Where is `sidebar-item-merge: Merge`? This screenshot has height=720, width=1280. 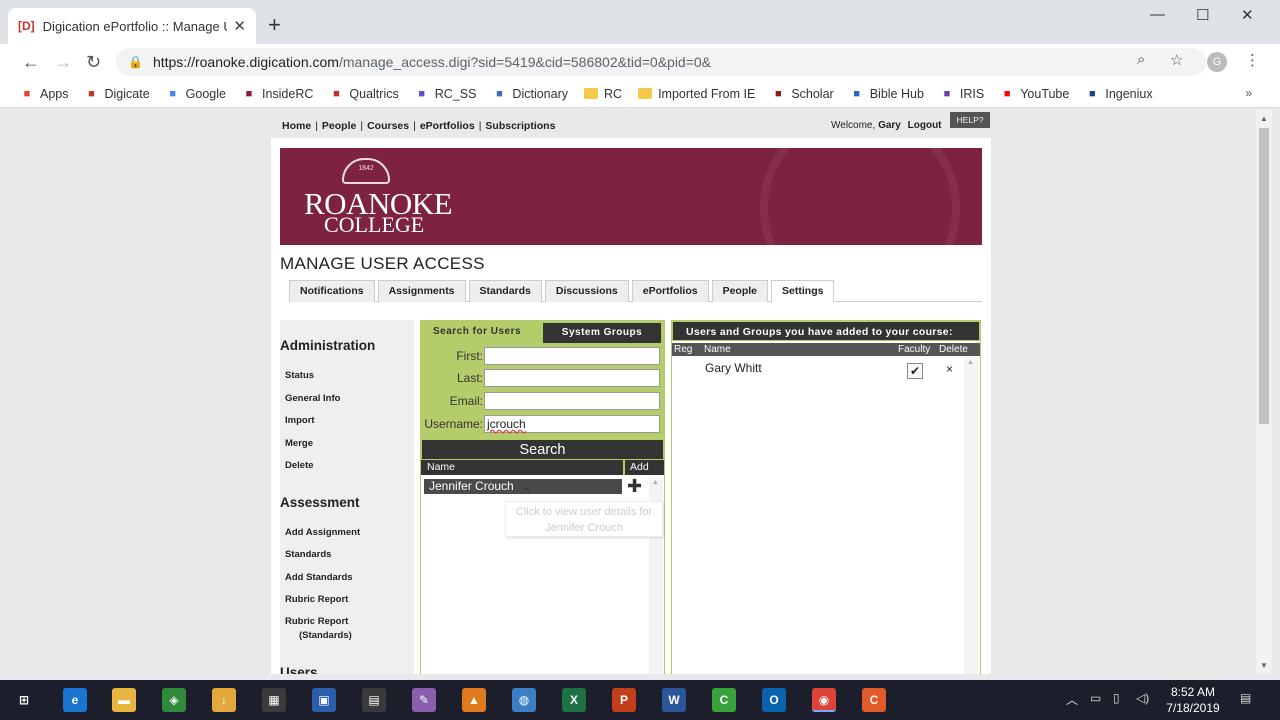 sidebar-item-merge: Merge is located at coordinates (296, 443).